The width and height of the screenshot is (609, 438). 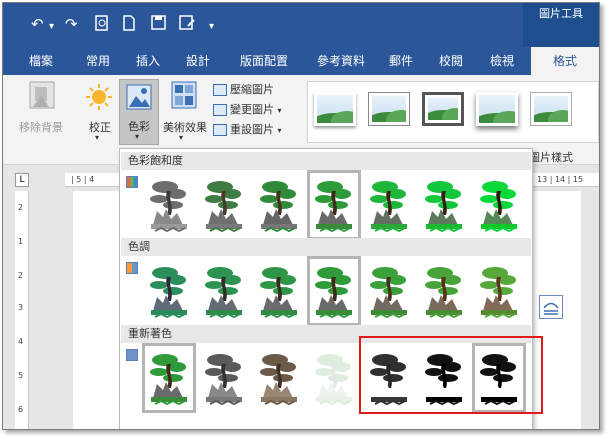 What do you see at coordinates (560, 179) in the screenshot?
I see `ruler-label-right: 13 | 14 | 15` at bounding box center [560, 179].